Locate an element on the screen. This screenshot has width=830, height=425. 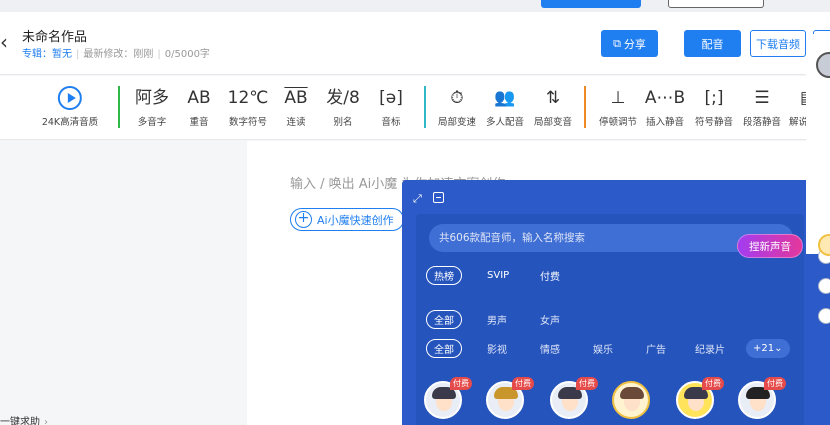
tool-polyphone: 阿多 多音字 is located at coordinates (152, 107).